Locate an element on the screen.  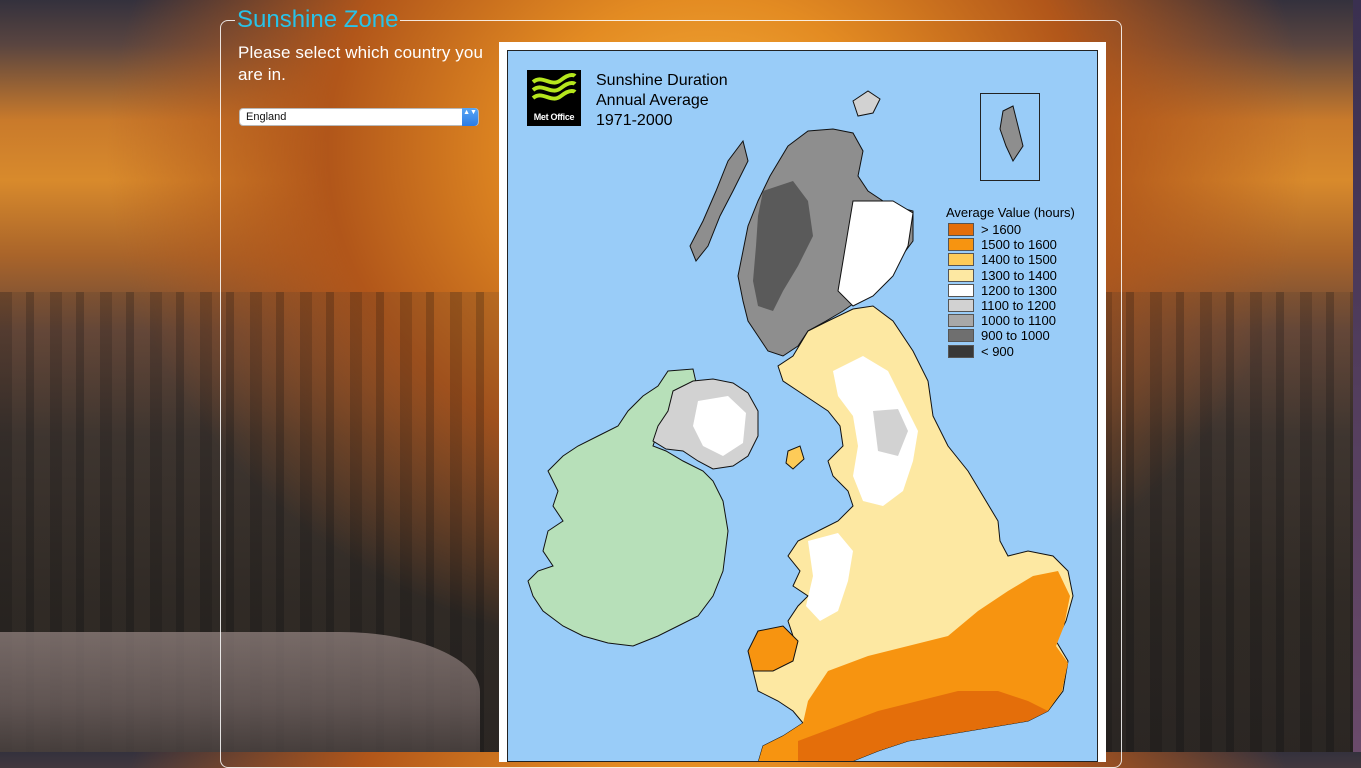
legend-label: 1400 to 1500 is located at coordinates (1019, 260).